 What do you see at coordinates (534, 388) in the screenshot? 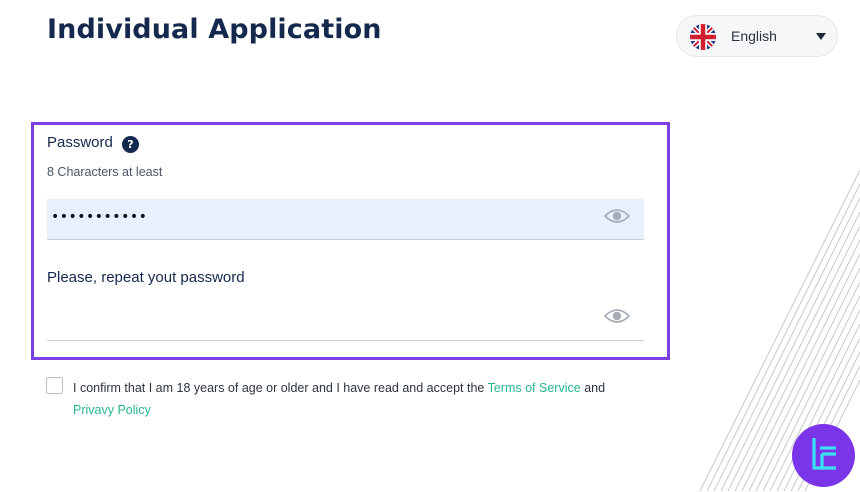
I see `terms-of-service-link: Terms of Service` at bounding box center [534, 388].